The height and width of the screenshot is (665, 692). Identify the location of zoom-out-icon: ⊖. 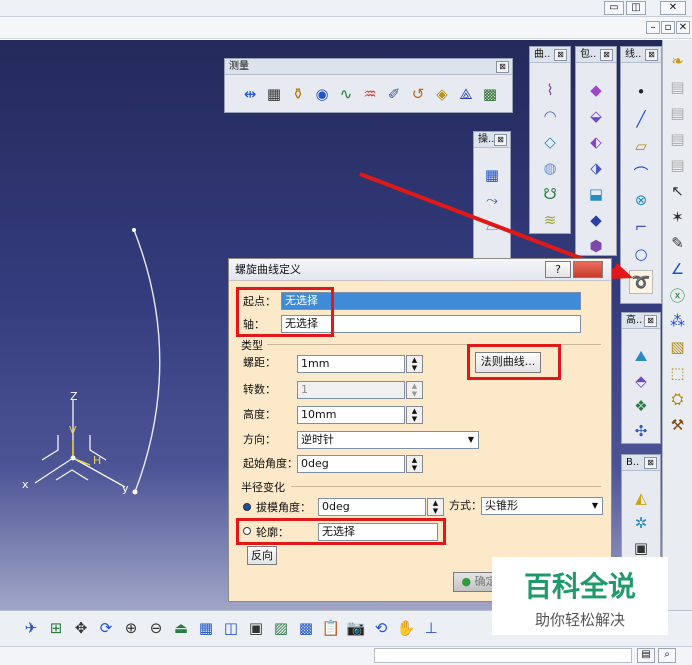
(156, 628).